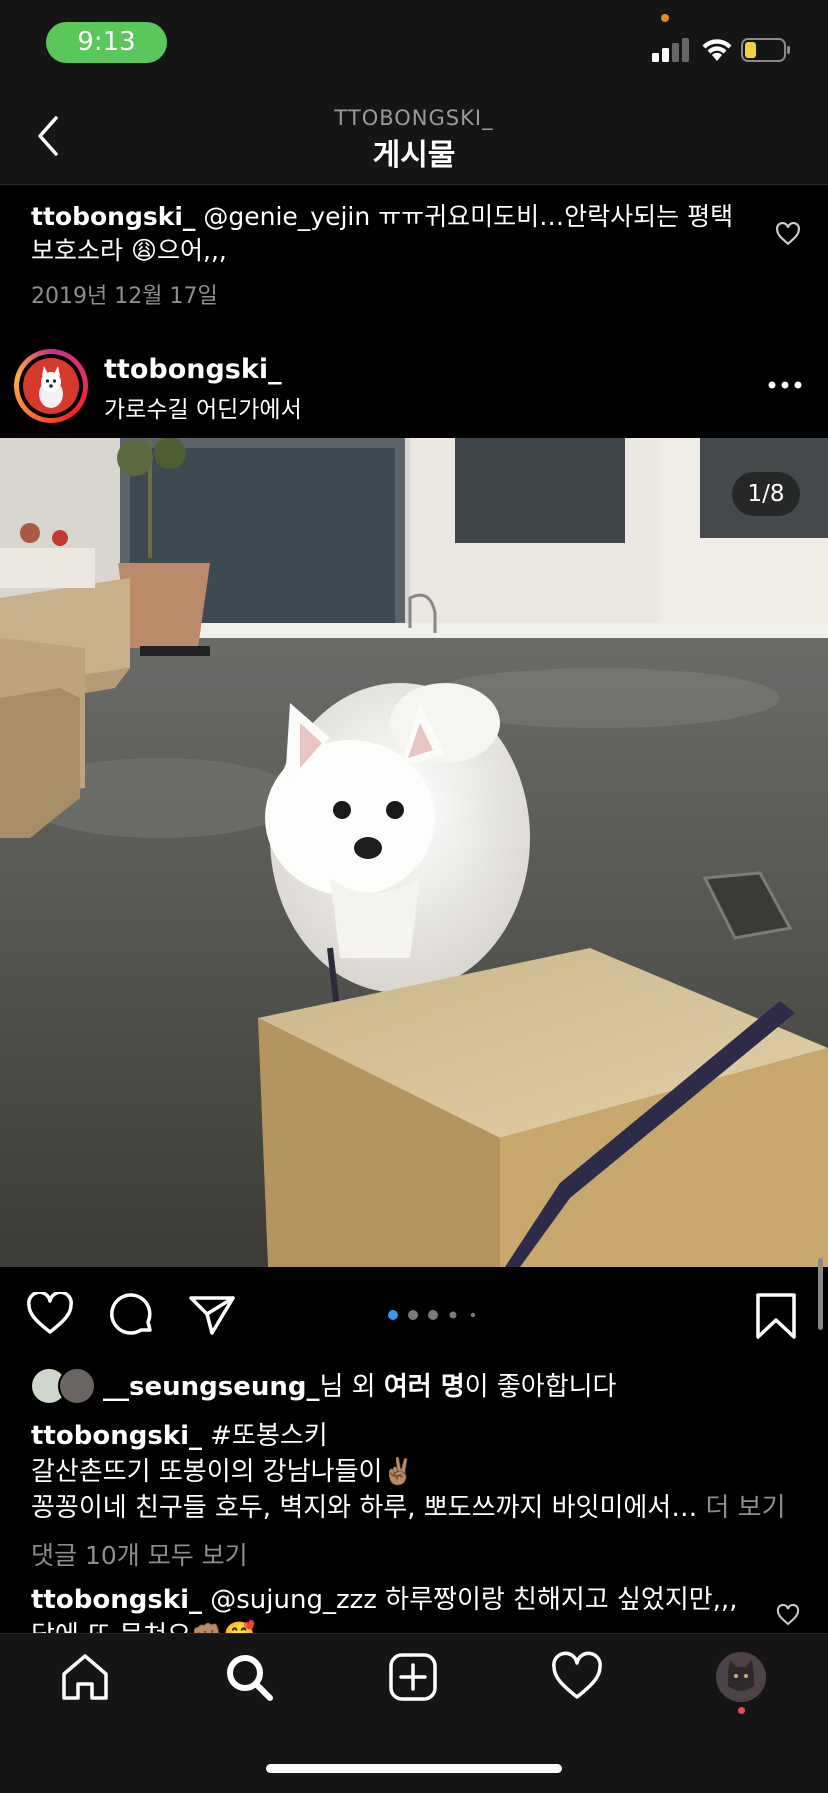  Describe the element at coordinates (106, 42) in the screenshot. I see `status-time: 9:13` at that location.